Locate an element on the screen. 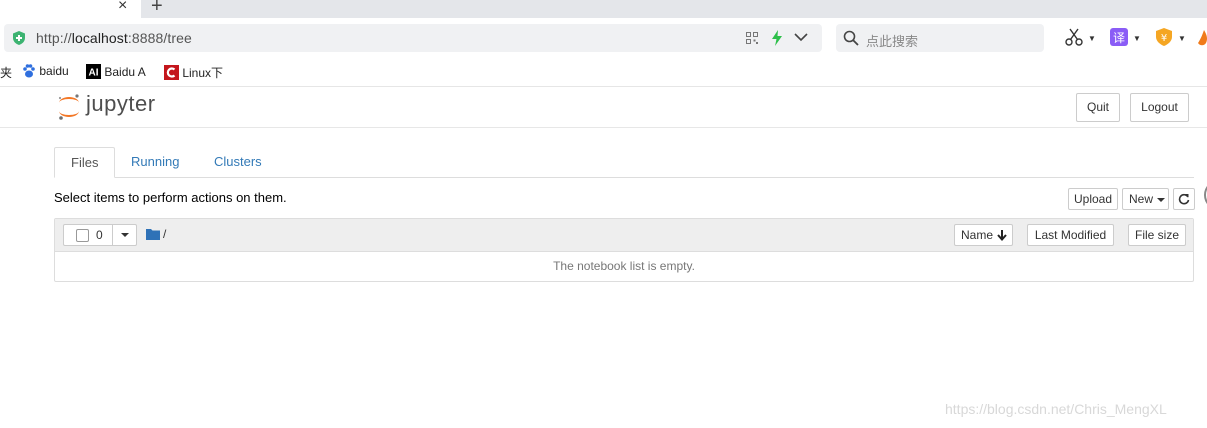  arrow-down-icon is located at coordinates (1002, 235).